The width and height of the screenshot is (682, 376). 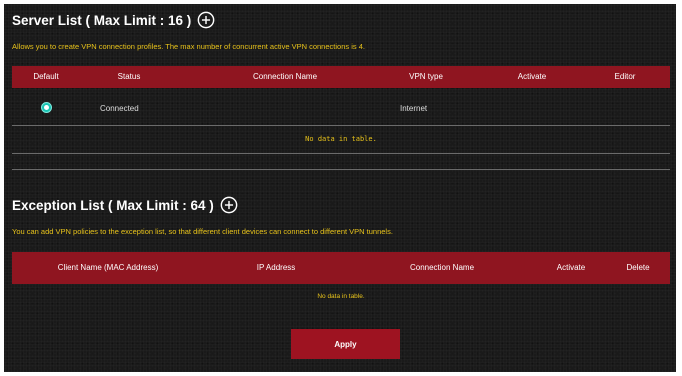 What do you see at coordinates (46, 76) in the screenshot?
I see `col-default: Default` at bounding box center [46, 76].